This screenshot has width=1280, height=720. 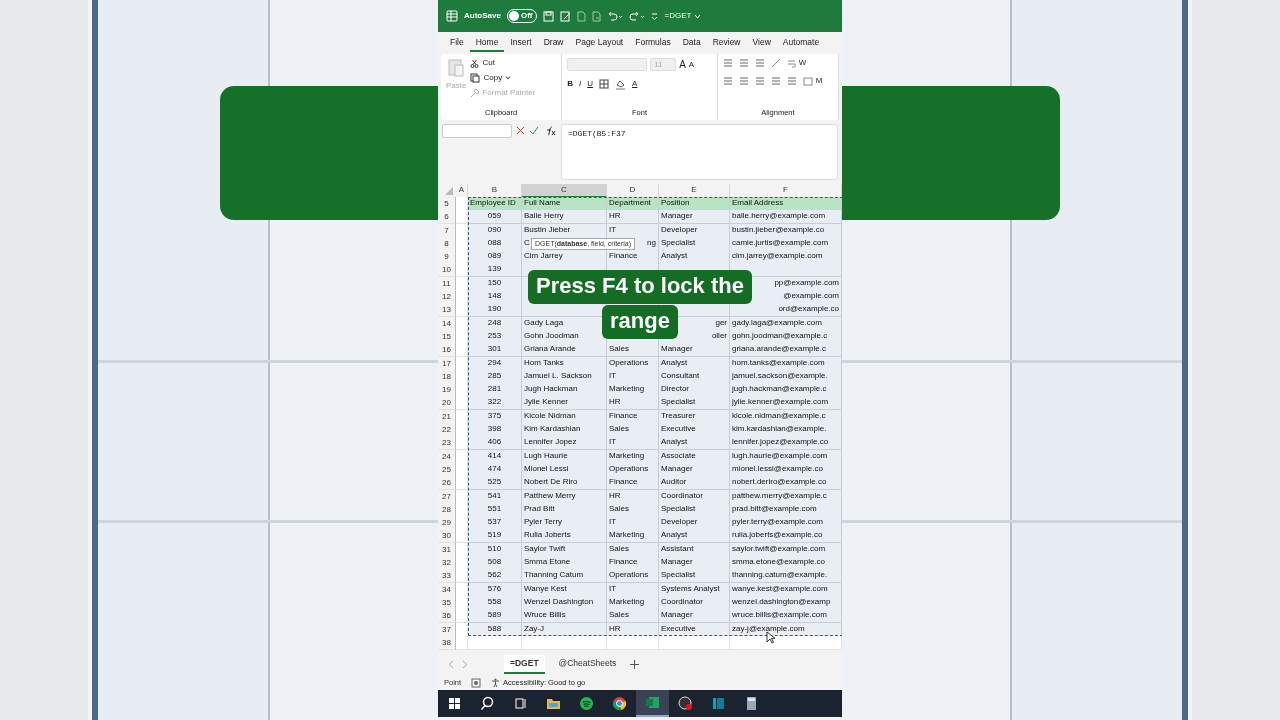 What do you see at coordinates (619, 704) in the screenshot?
I see `browser-icon` at bounding box center [619, 704].